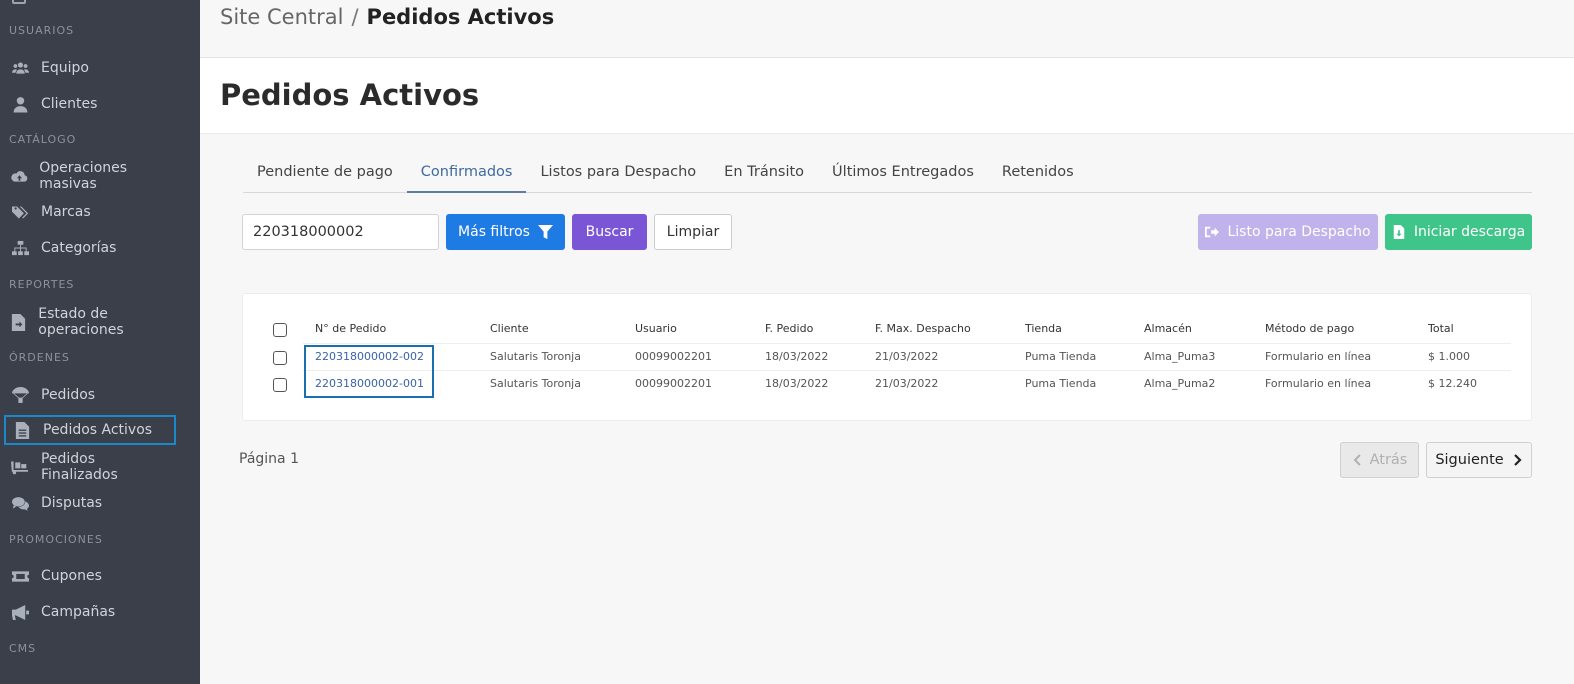  What do you see at coordinates (19, 2) in the screenshot?
I see `truncated-icon` at bounding box center [19, 2].